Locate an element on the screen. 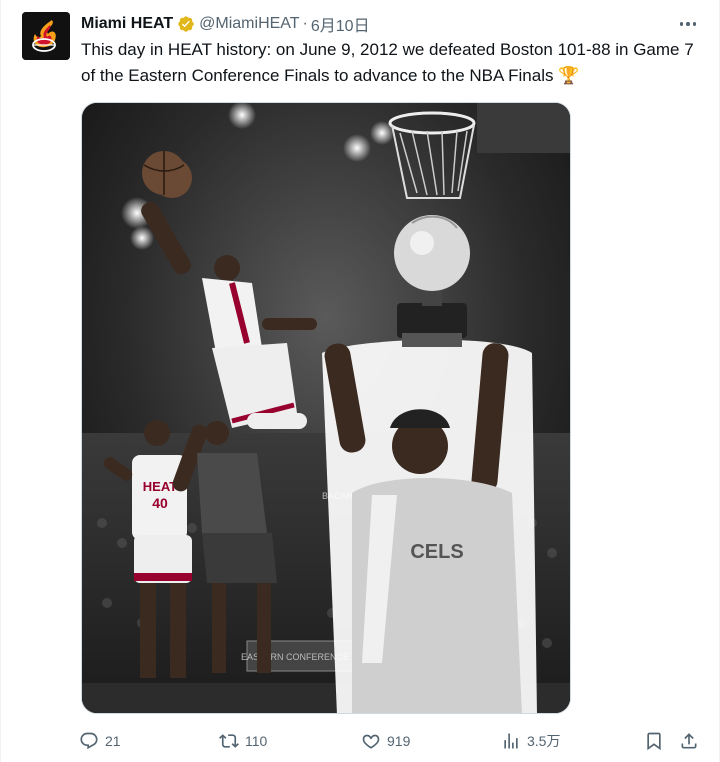 The width and height of the screenshot is (720, 762). jersey-team-text: HEAT is located at coordinates (160, 486).